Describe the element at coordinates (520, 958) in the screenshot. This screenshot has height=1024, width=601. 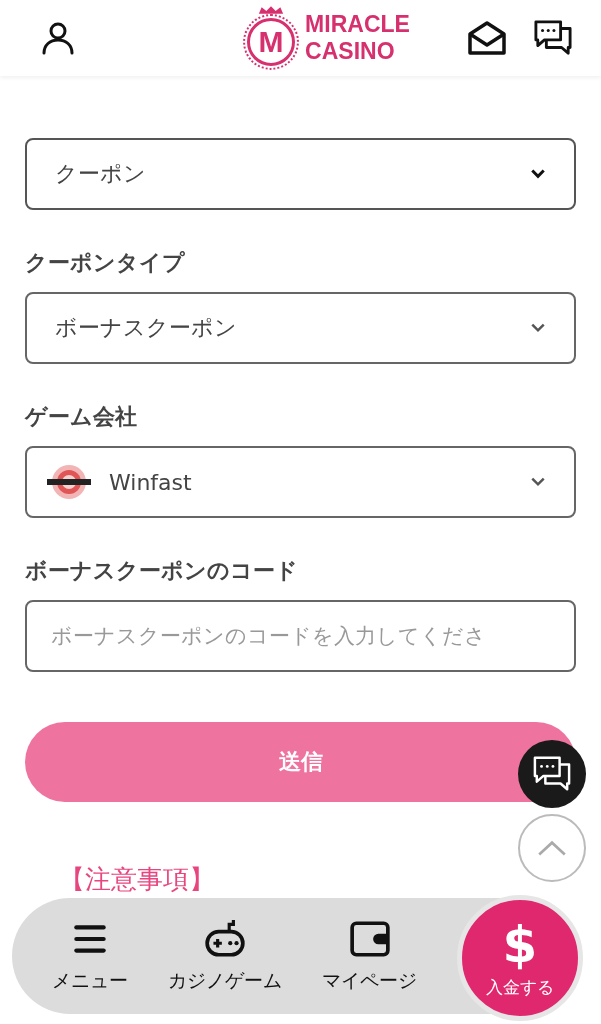
I see `deposit-button: $ 入金する` at that location.